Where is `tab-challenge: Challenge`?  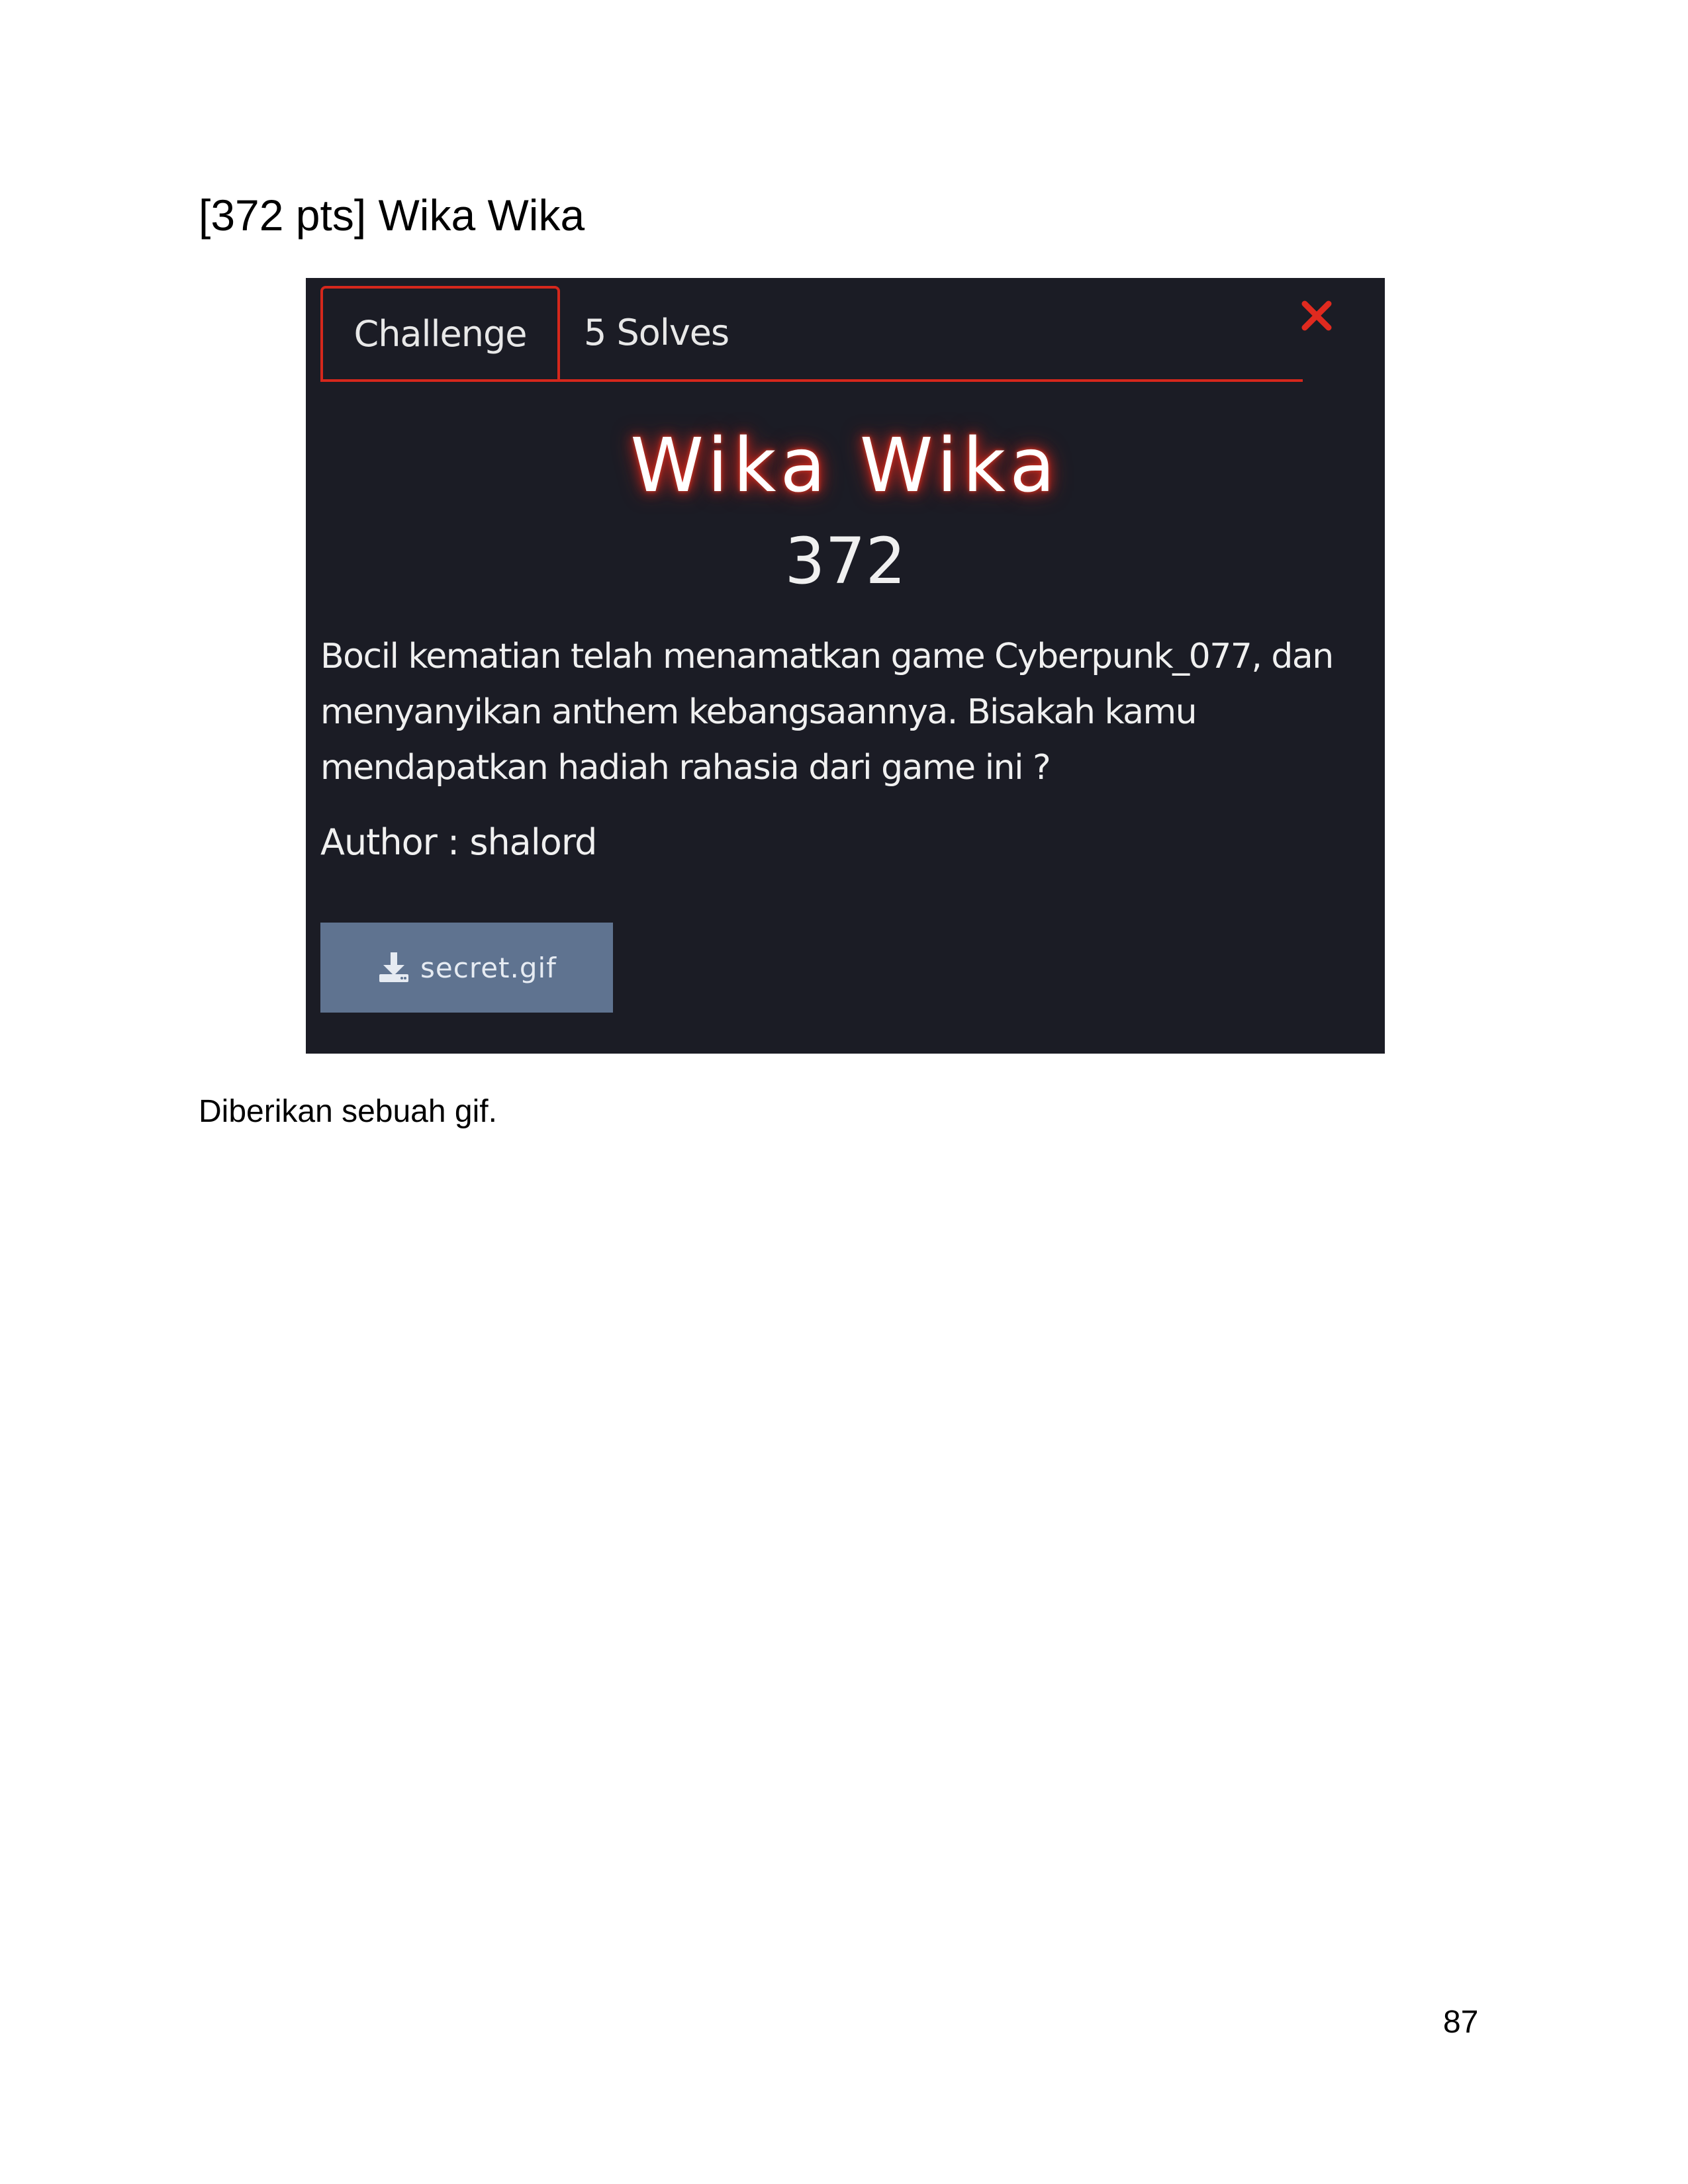 tab-challenge: Challenge is located at coordinates (440, 332).